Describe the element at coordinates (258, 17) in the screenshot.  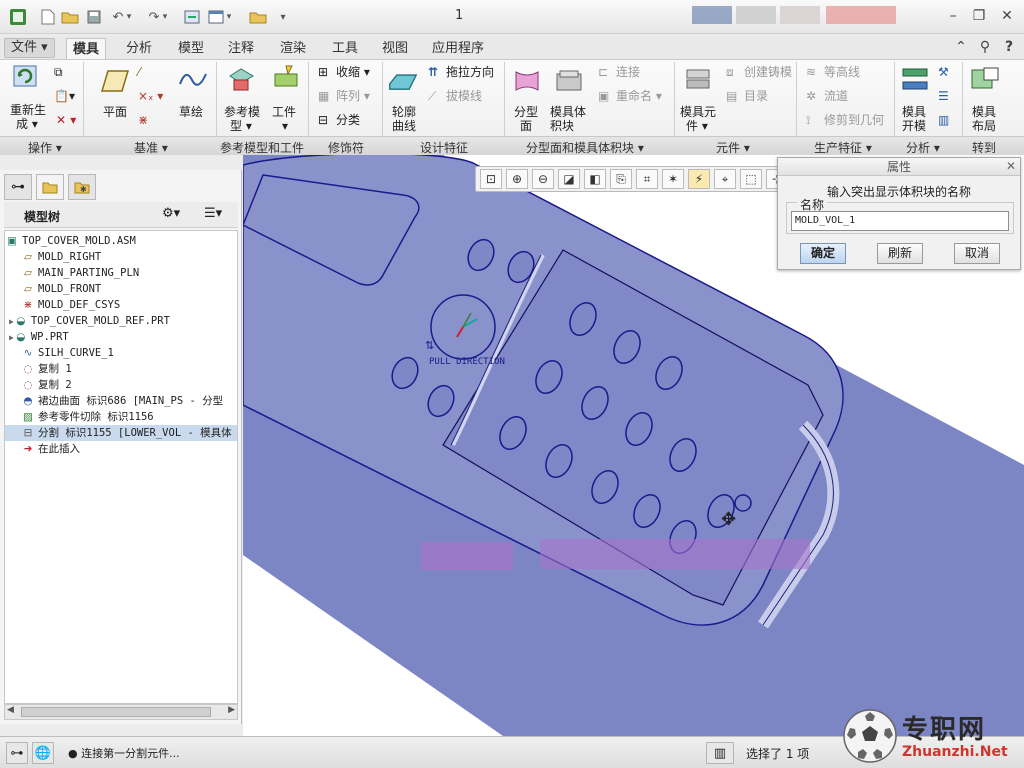
I see `close-window-icon` at that location.